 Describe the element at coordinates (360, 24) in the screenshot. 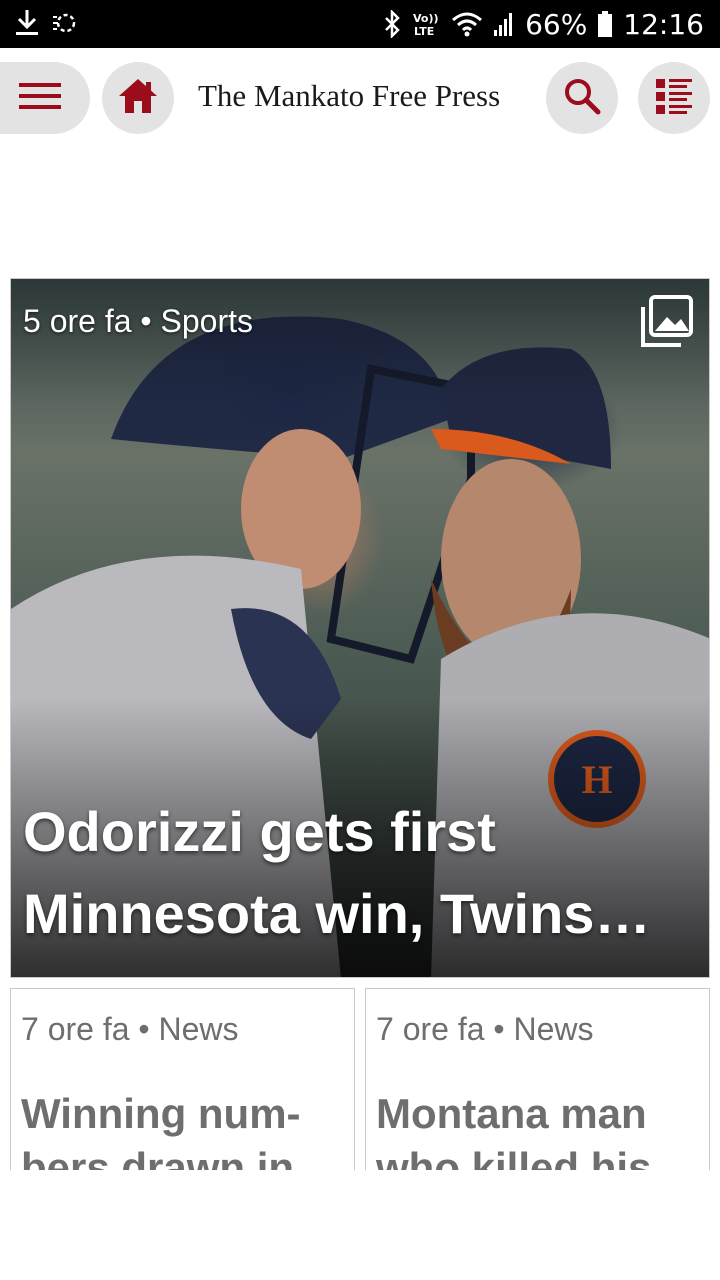

I see `status-bar: Vo)) LTE 66% 12:16` at that location.